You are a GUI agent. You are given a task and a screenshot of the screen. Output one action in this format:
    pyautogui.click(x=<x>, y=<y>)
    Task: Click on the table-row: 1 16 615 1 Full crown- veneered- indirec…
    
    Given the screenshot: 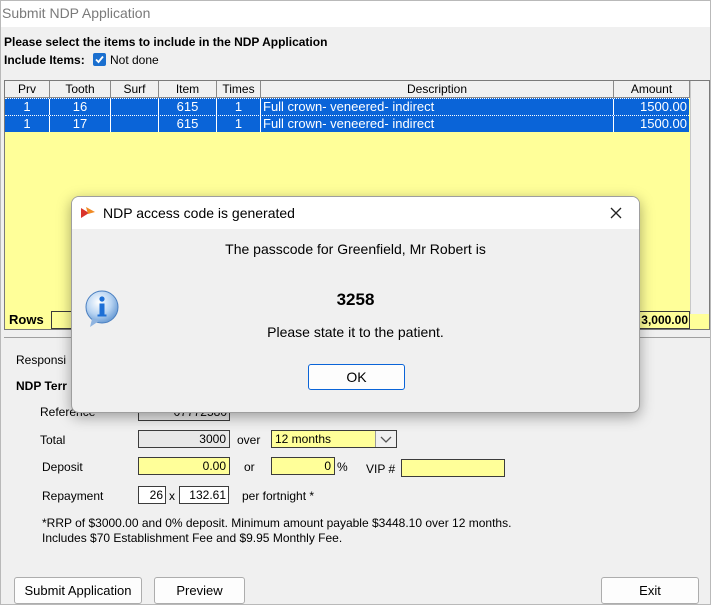 What is the action you would take?
    pyautogui.click(x=347, y=106)
    